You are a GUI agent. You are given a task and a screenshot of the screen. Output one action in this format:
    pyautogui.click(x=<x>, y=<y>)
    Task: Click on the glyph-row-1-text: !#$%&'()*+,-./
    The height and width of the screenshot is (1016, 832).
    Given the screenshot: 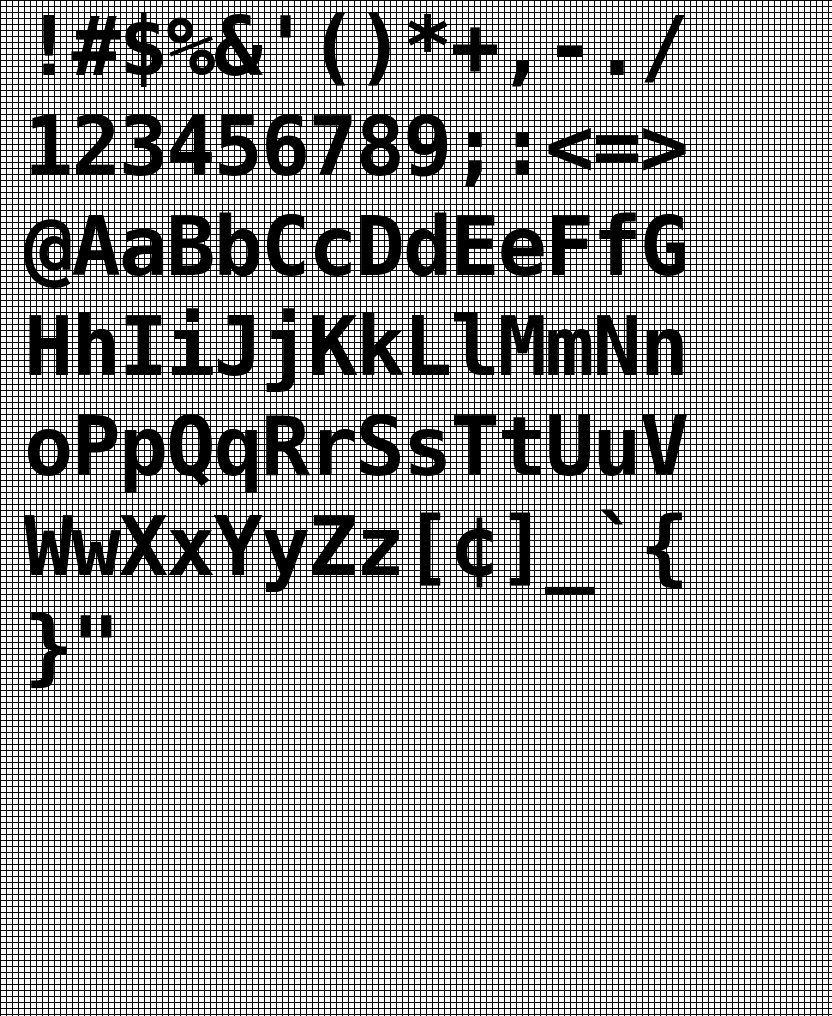 What is the action you would take?
    pyautogui.click(x=356, y=47)
    